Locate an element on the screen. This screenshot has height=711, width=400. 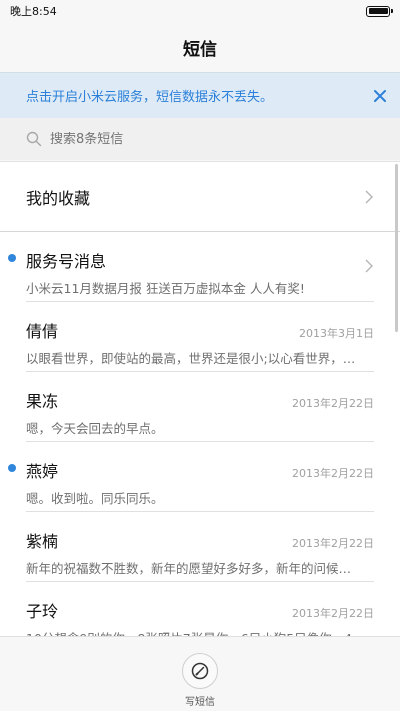
search-input is located at coordinates (200, 139).